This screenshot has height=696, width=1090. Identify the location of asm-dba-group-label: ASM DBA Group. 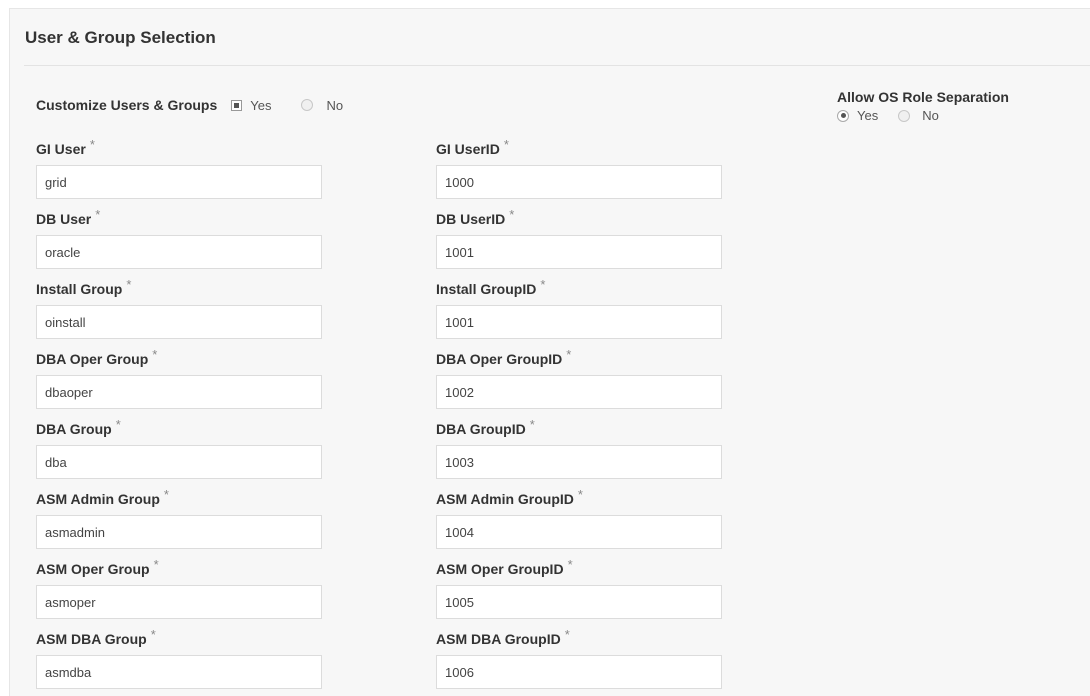
(91, 639).